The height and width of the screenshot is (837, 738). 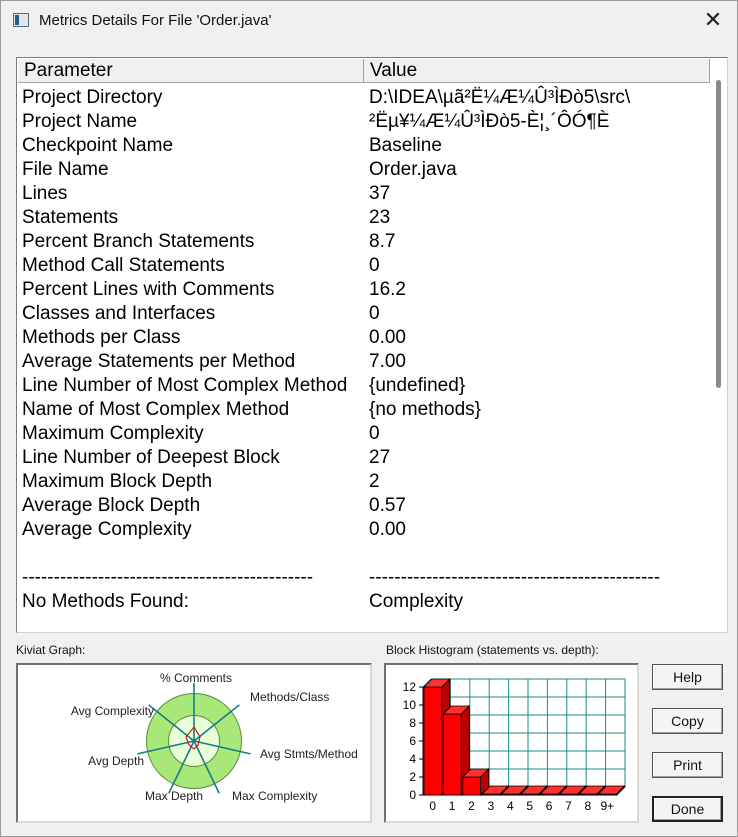 What do you see at coordinates (687, 721) in the screenshot?
I see `copy-button: Copy` at bounding box center [687, 721].